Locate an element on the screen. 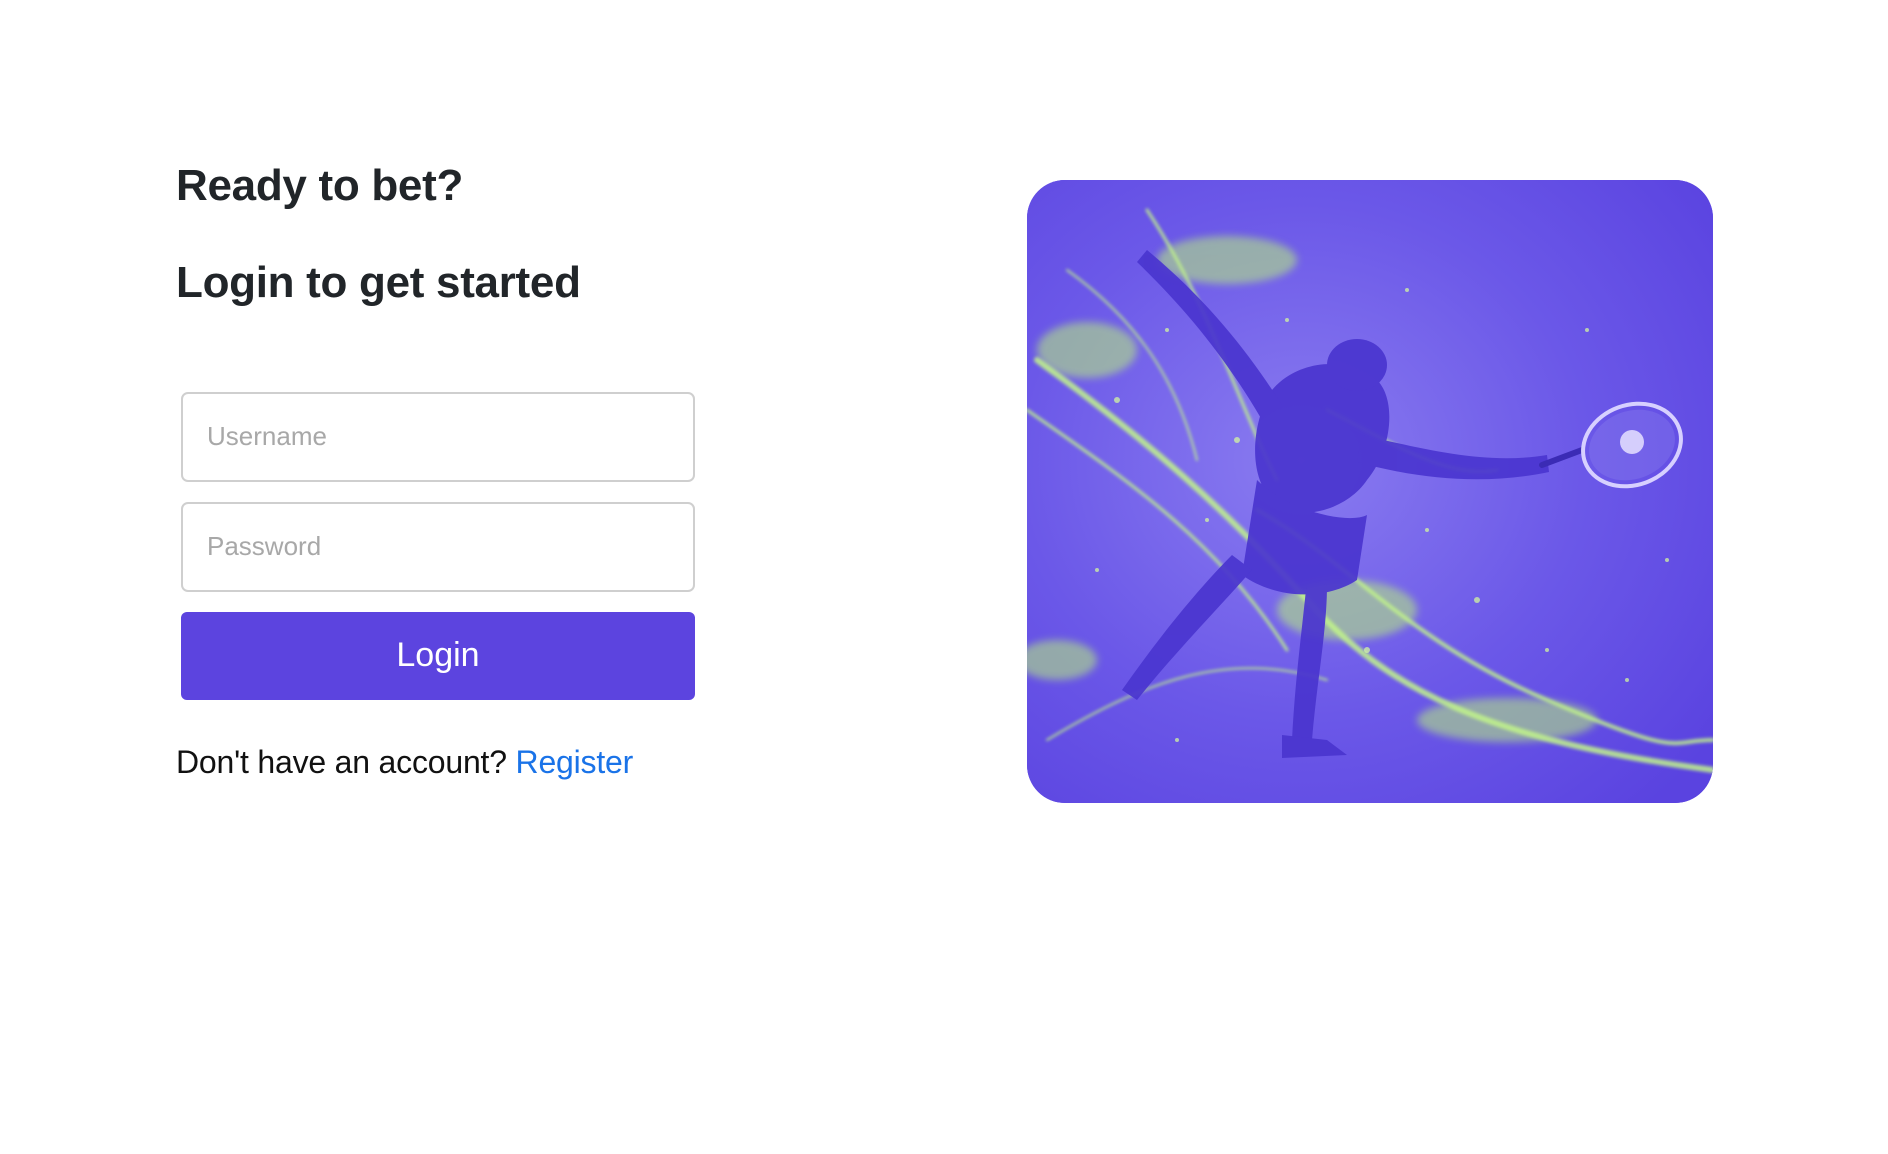 Image resolution: width=1888 pixels, height=1154 pixels. password-input is located at coordinates (438, 546).